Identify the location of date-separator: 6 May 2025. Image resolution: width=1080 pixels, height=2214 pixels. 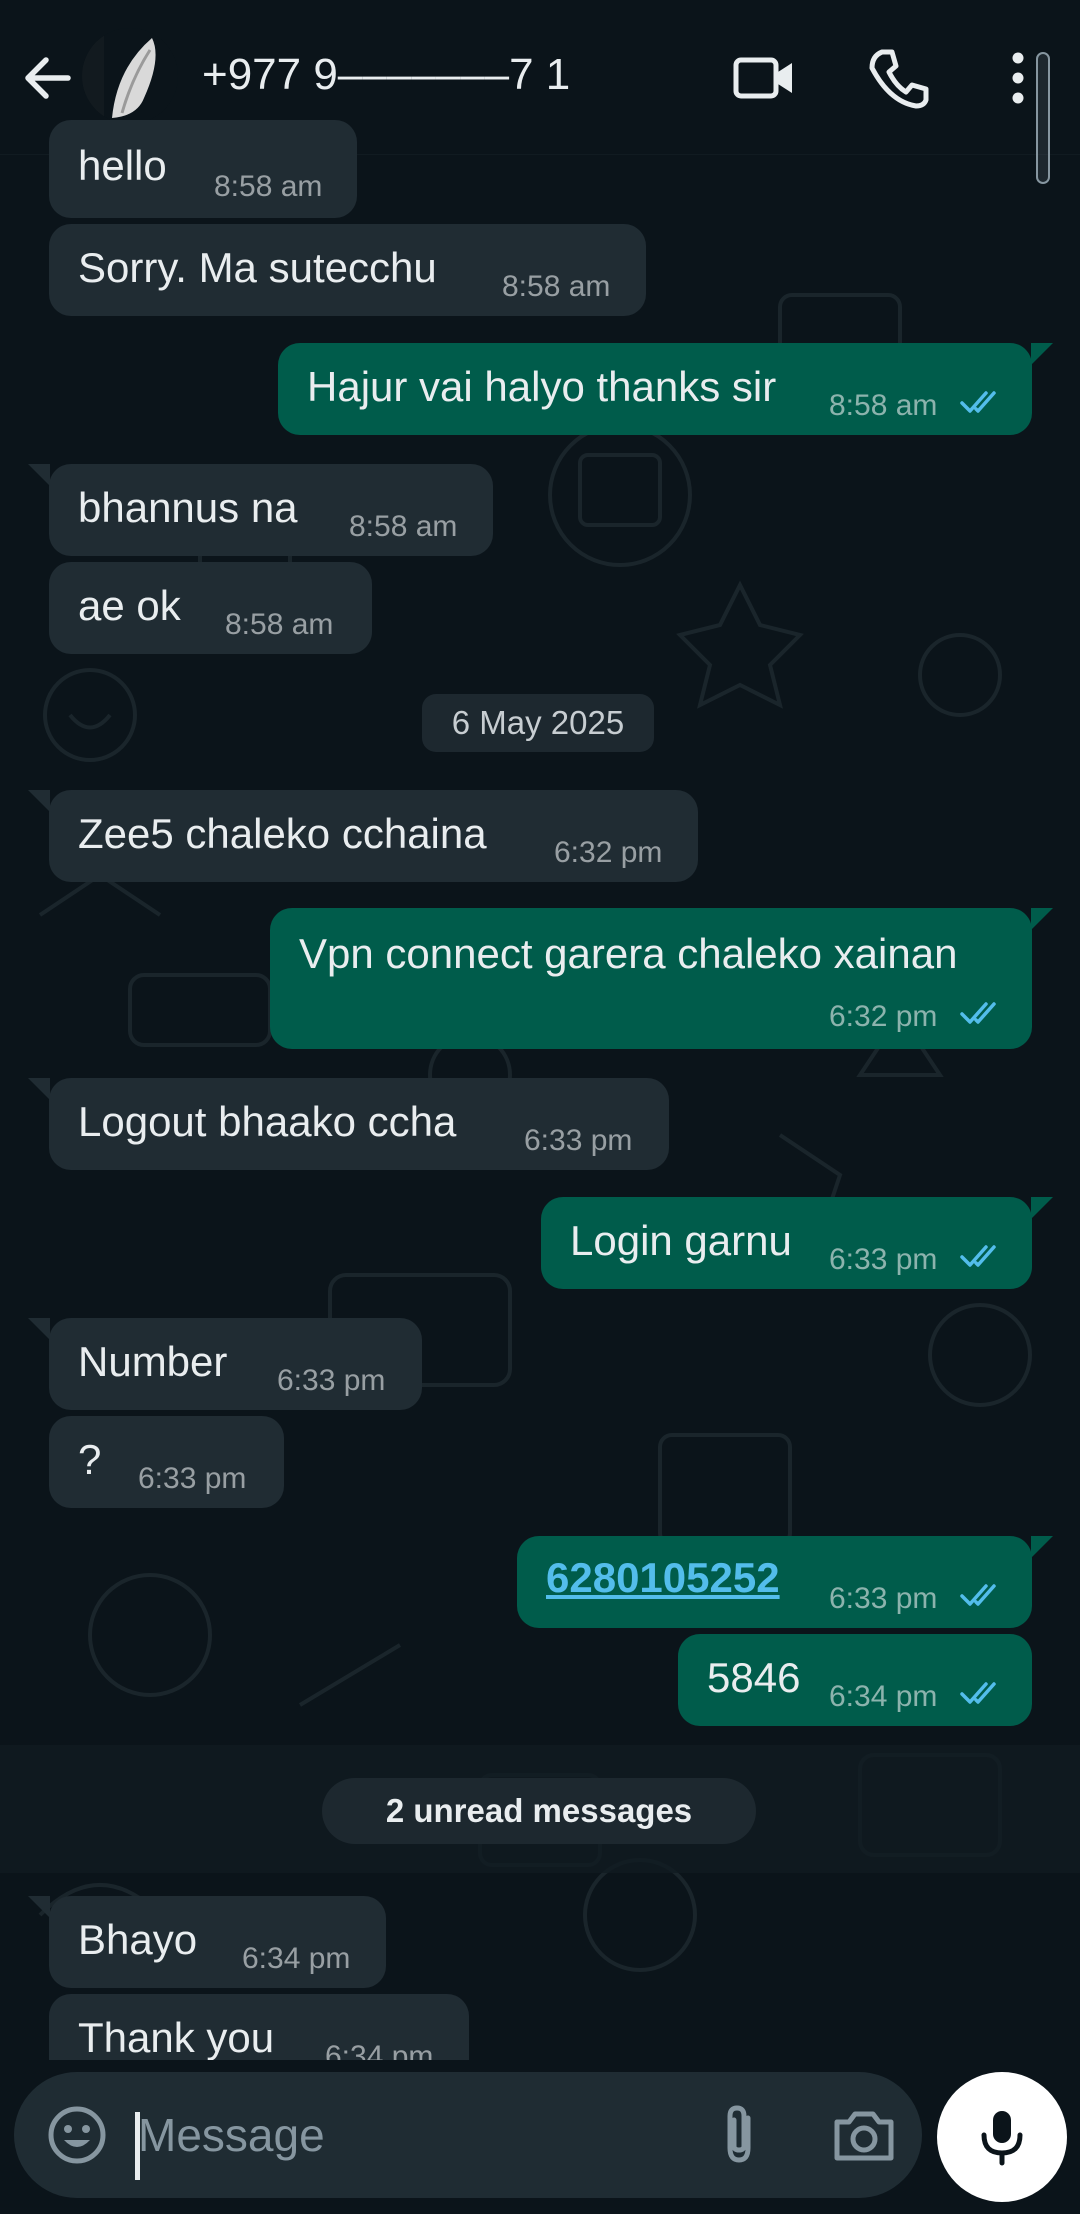
(538, 723).